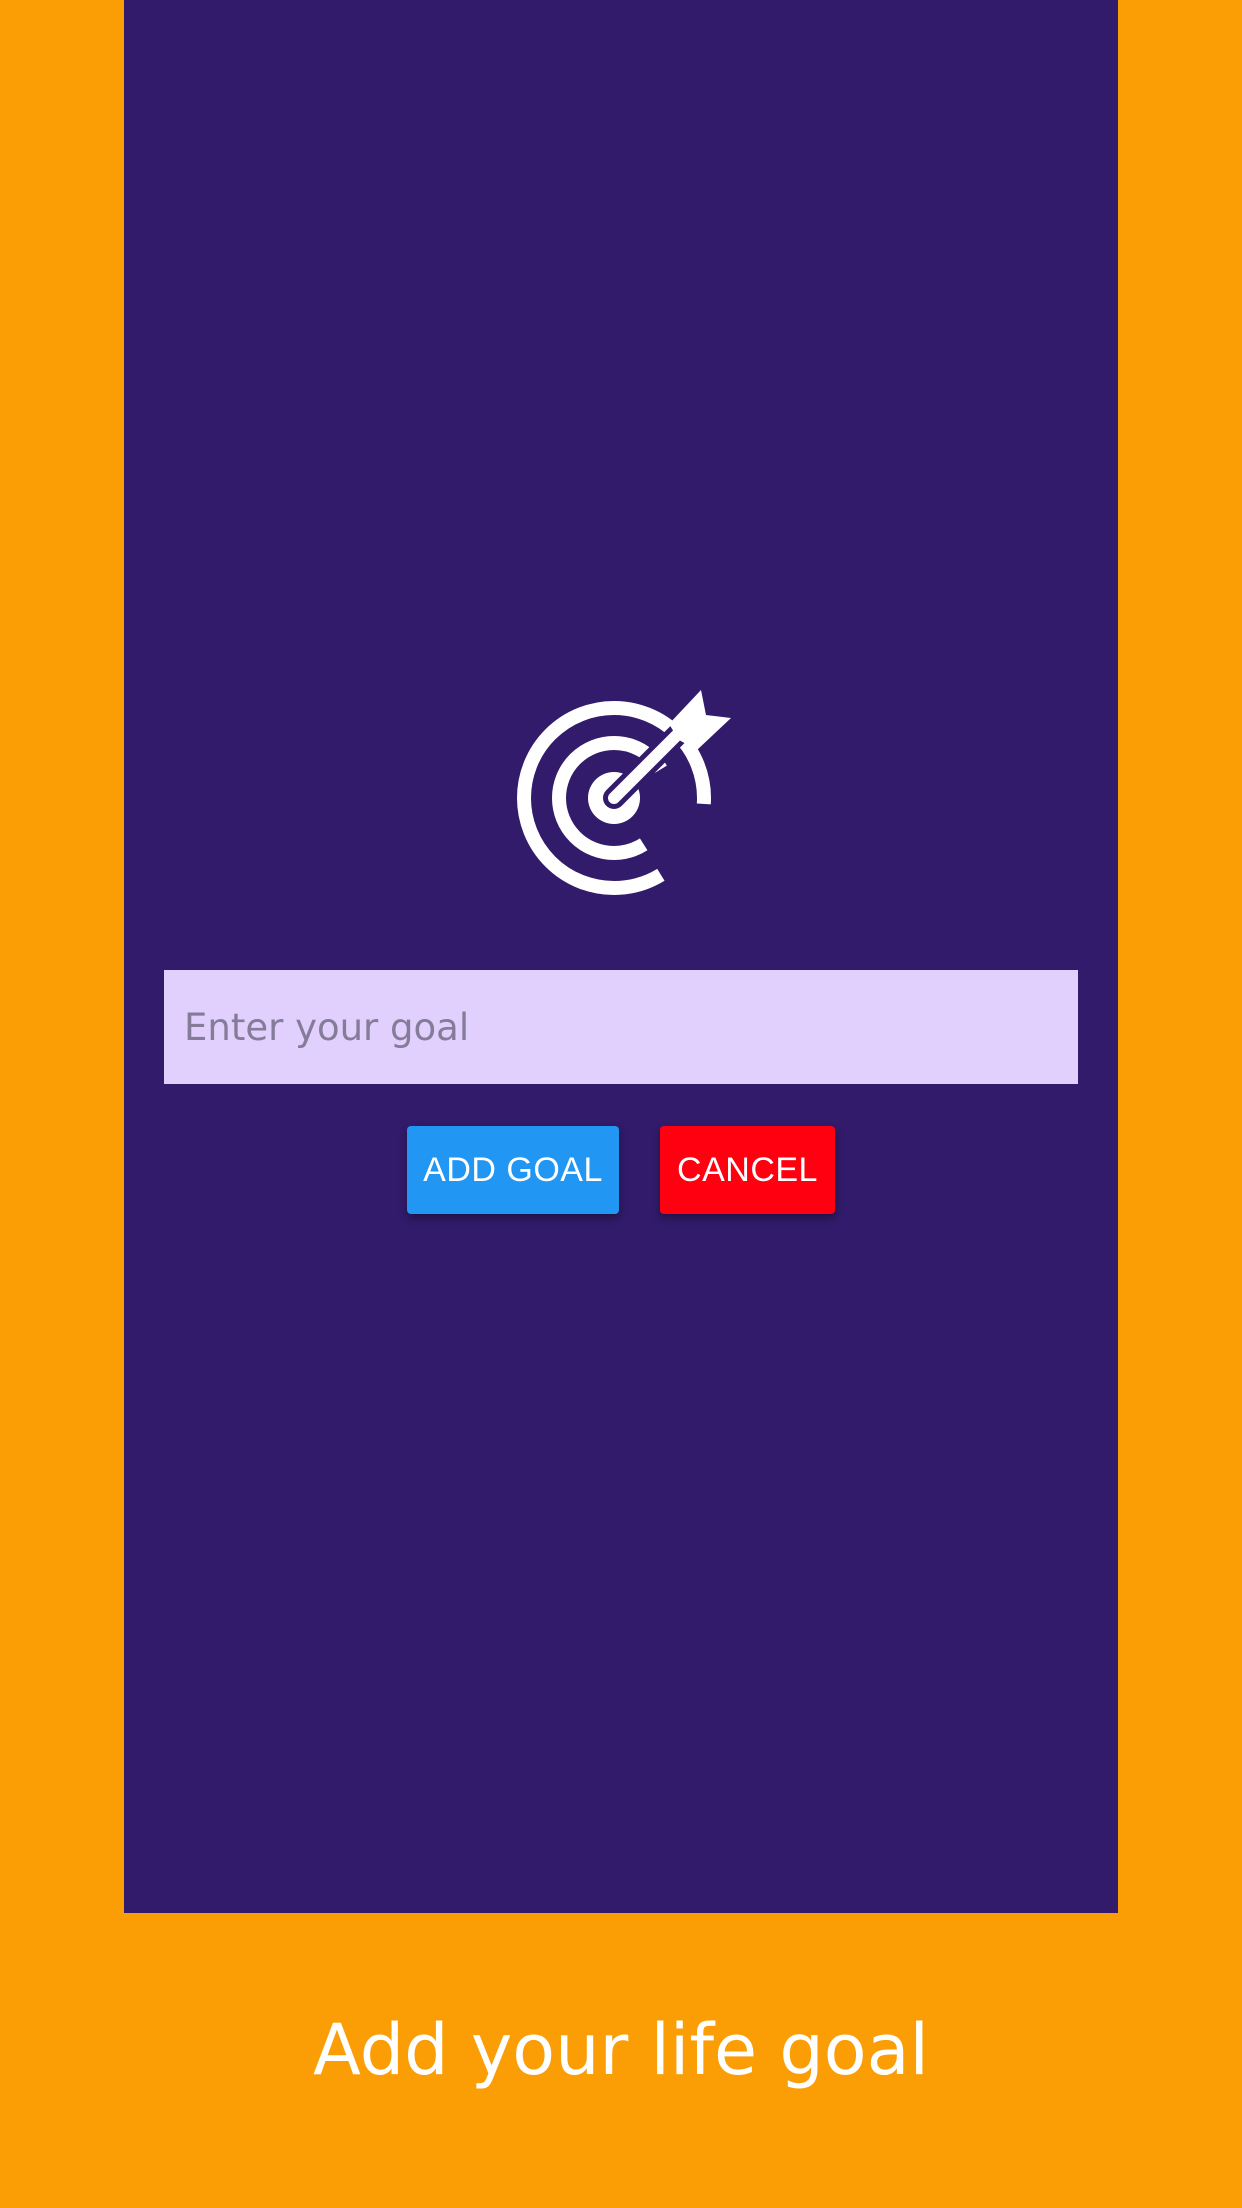  What do you see at coordinates (621, 1027) in the screenshot?
I see `goal-input` at bounding box center [621, 1027].